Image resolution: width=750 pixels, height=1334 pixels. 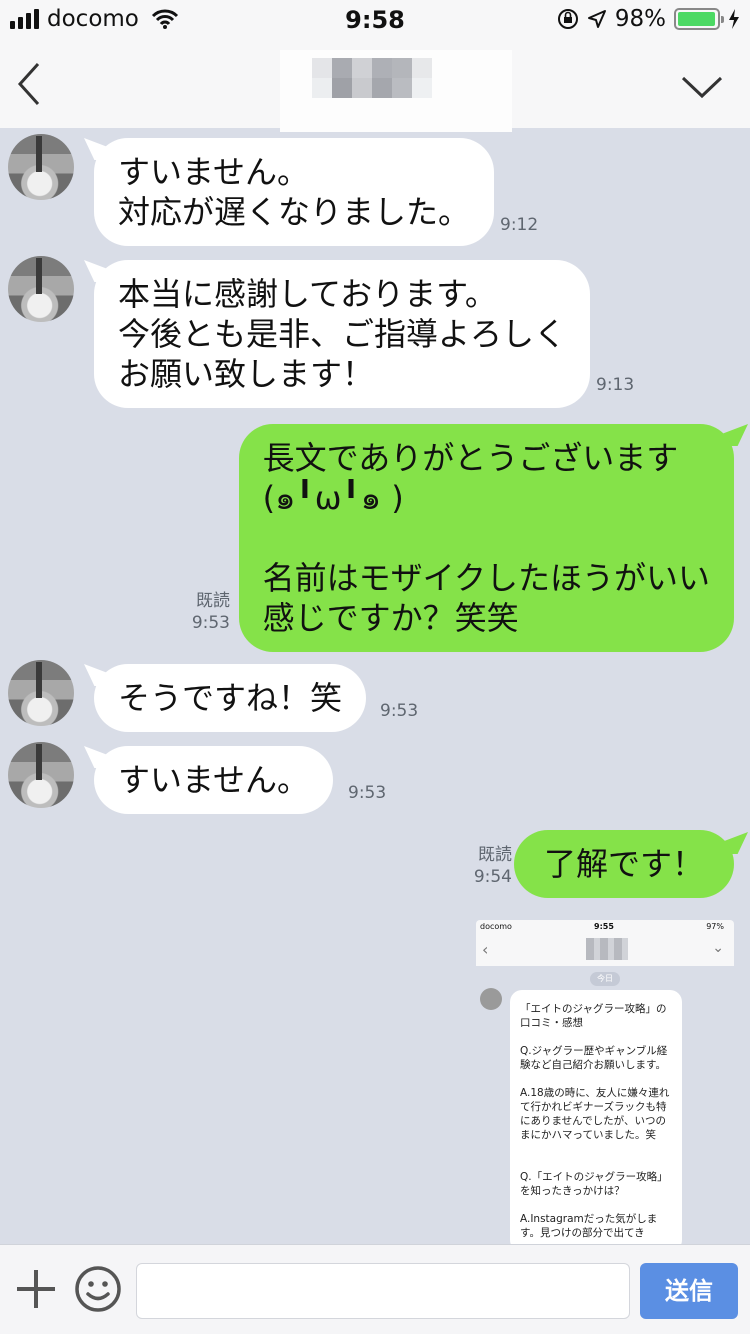 I want to click on message-input-bar: 送信, so click(x=375, y=1289).